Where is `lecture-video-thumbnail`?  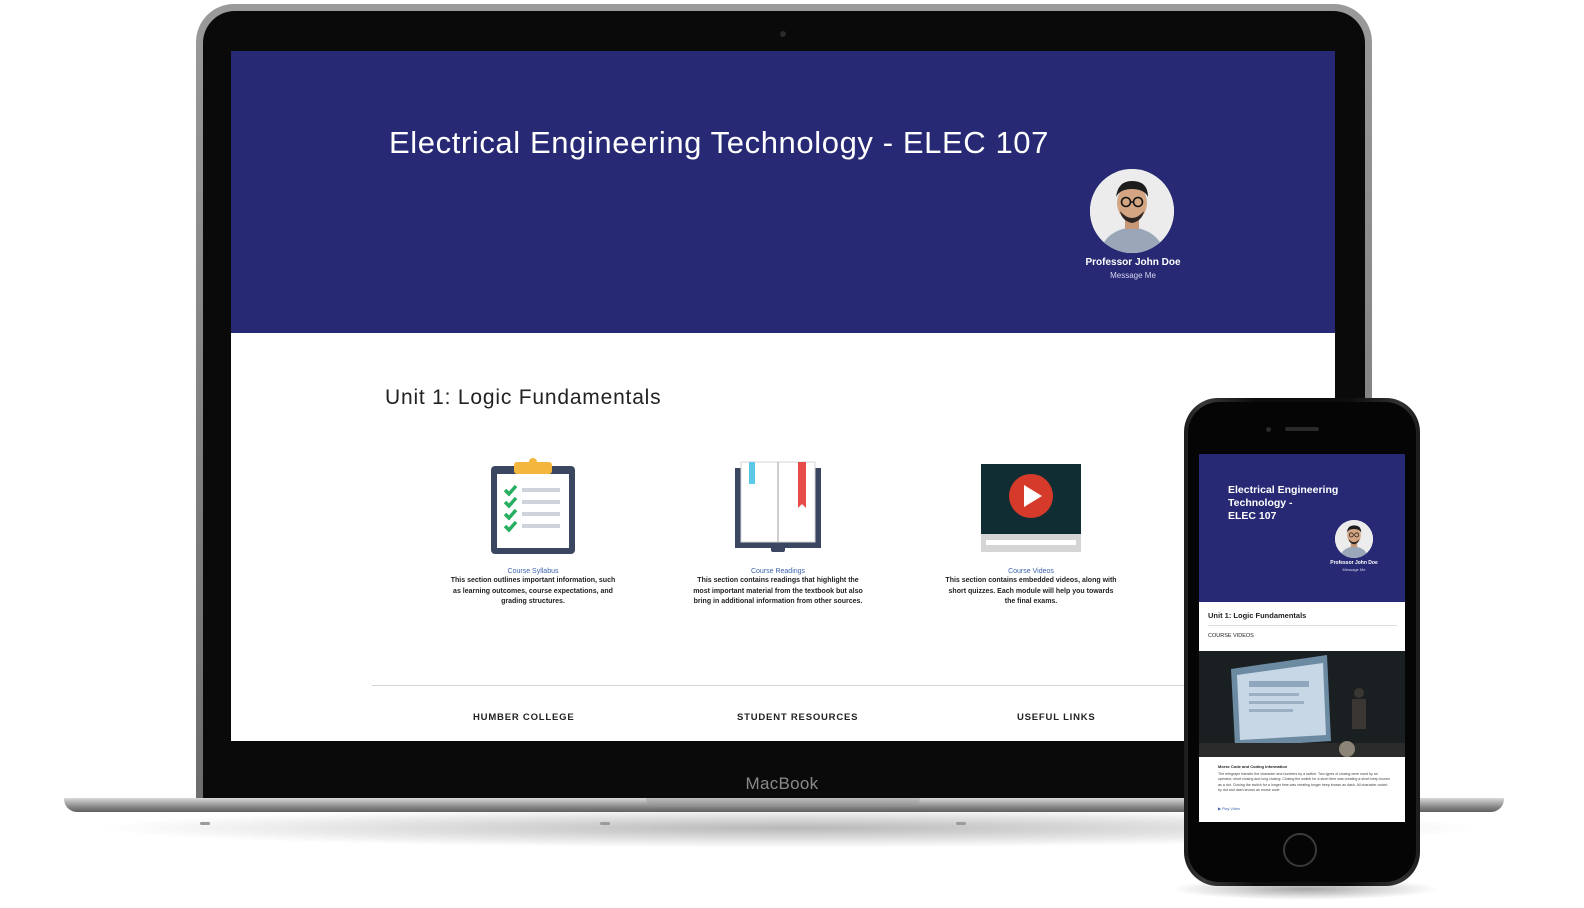 lecture-video-thumbnail is located at coordinates (1302, 704).